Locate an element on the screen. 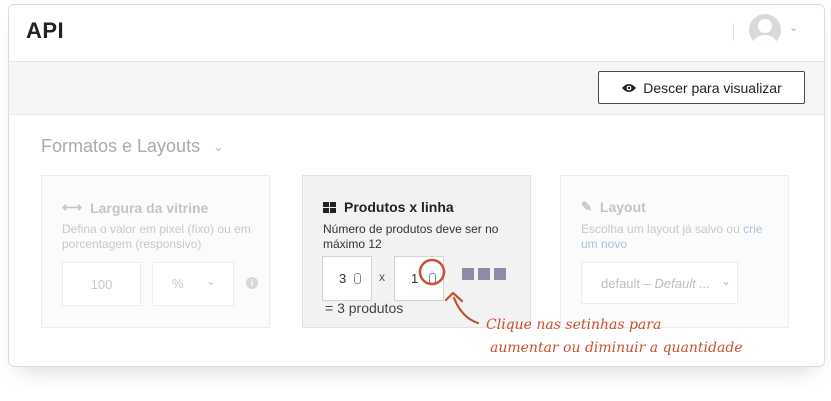 The height and width of the screenshot is (401, 831). scroll-to-preview-button: Descer para visualizar is located at coordinates (701, 87).